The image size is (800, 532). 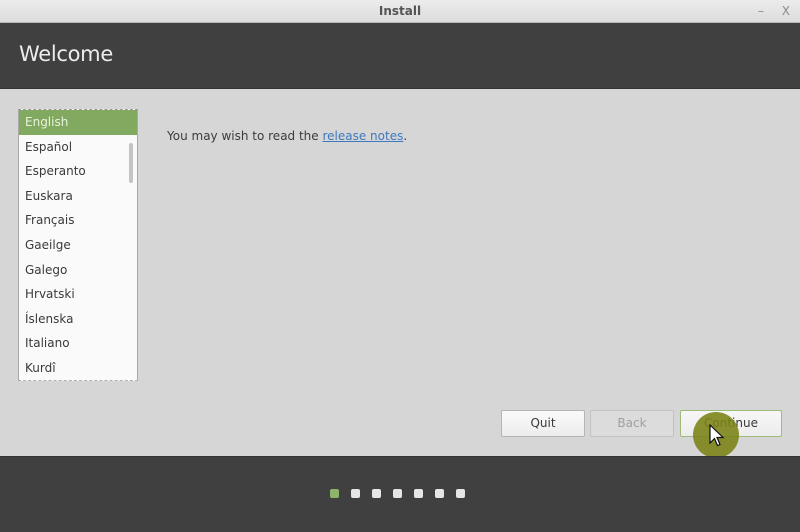 I want to click on scrollbar, so click(x=131, y=163).